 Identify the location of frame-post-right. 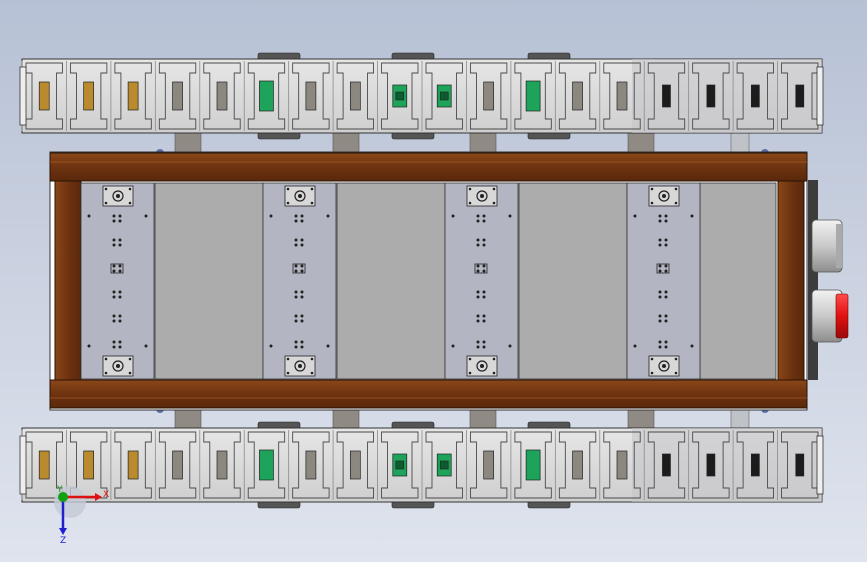
(791, 280).